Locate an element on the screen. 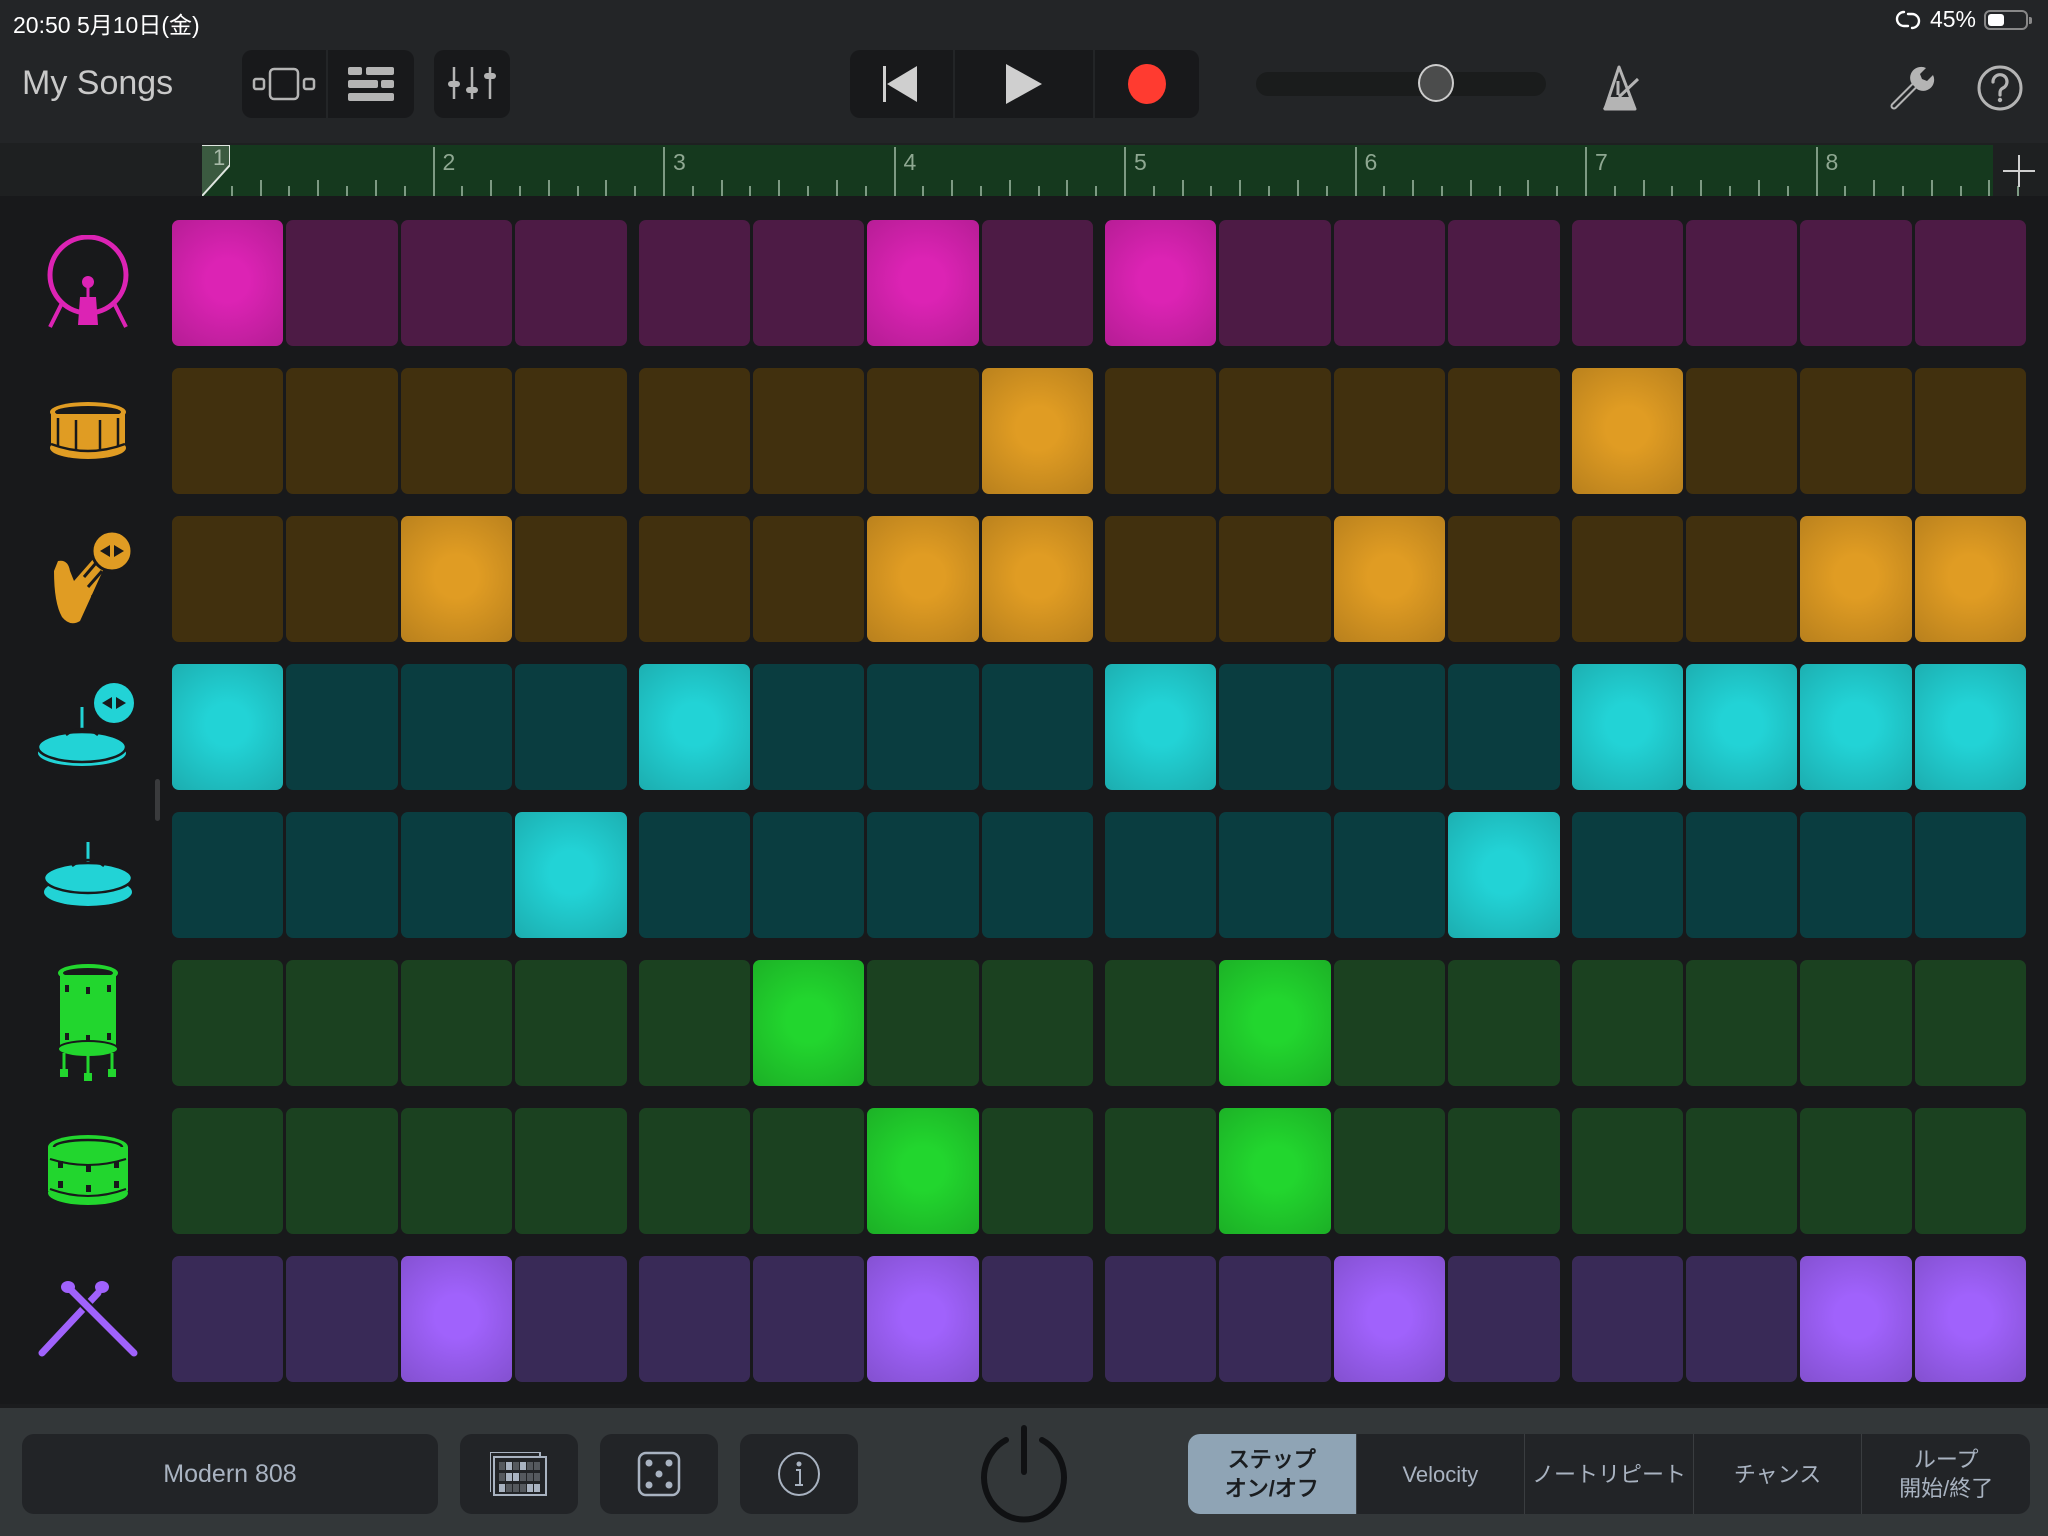  step-pad-tom-5-off is located at coordinates (694, 1171).